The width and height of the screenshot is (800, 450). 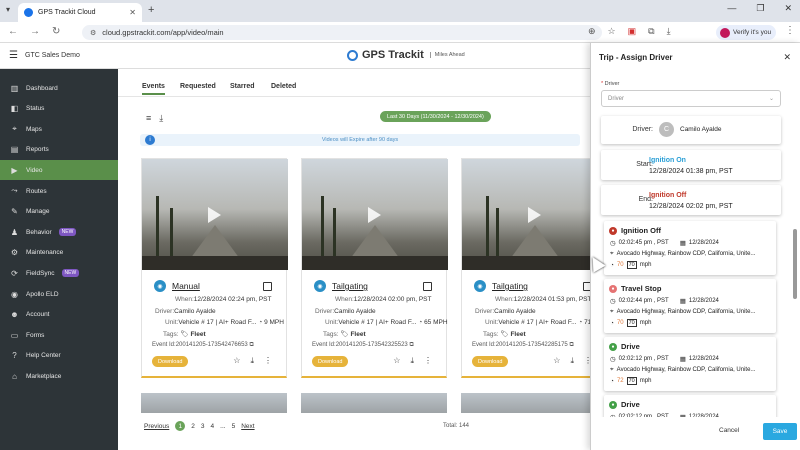 I want to click on thumbnail-detail, so click(x=157, y=226).